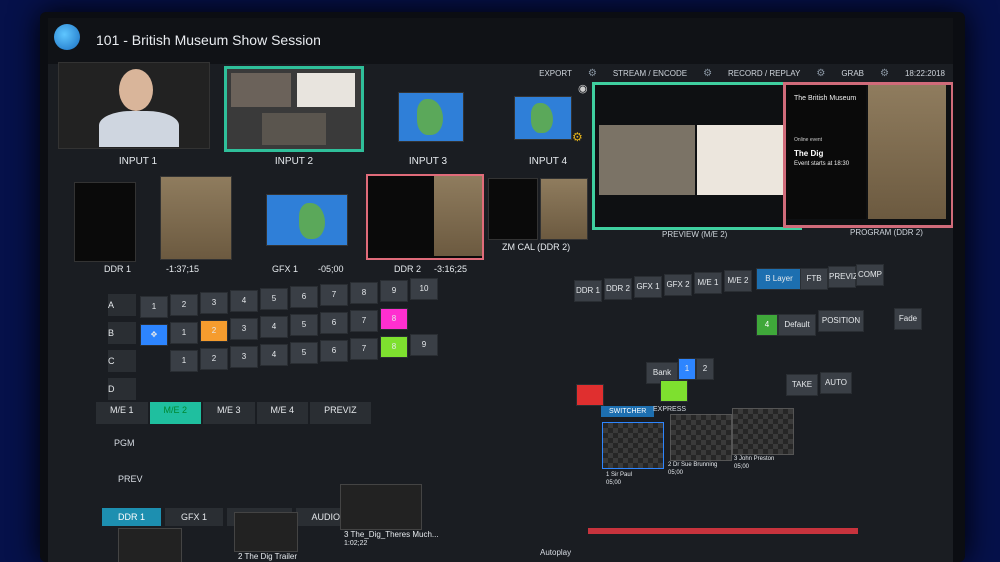 The image size is (1000, 562). What do you see at coordinates (705, 369) in the screenshot?
I see `bank-2-button: 2` at bounding box center [705, 369].